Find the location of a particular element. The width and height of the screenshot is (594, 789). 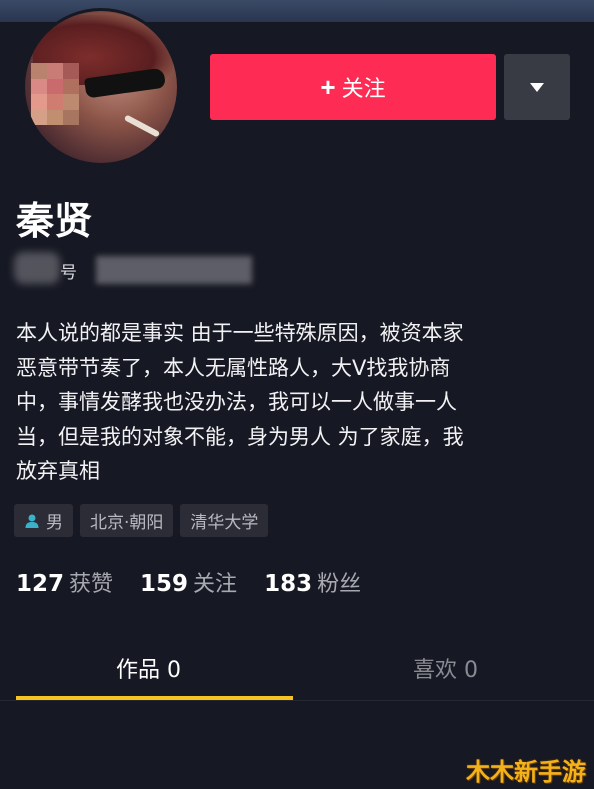

bio-line: 当，但是我的对象不能，身为男人 为了家庭，我 is located at coordinates (240, 436).